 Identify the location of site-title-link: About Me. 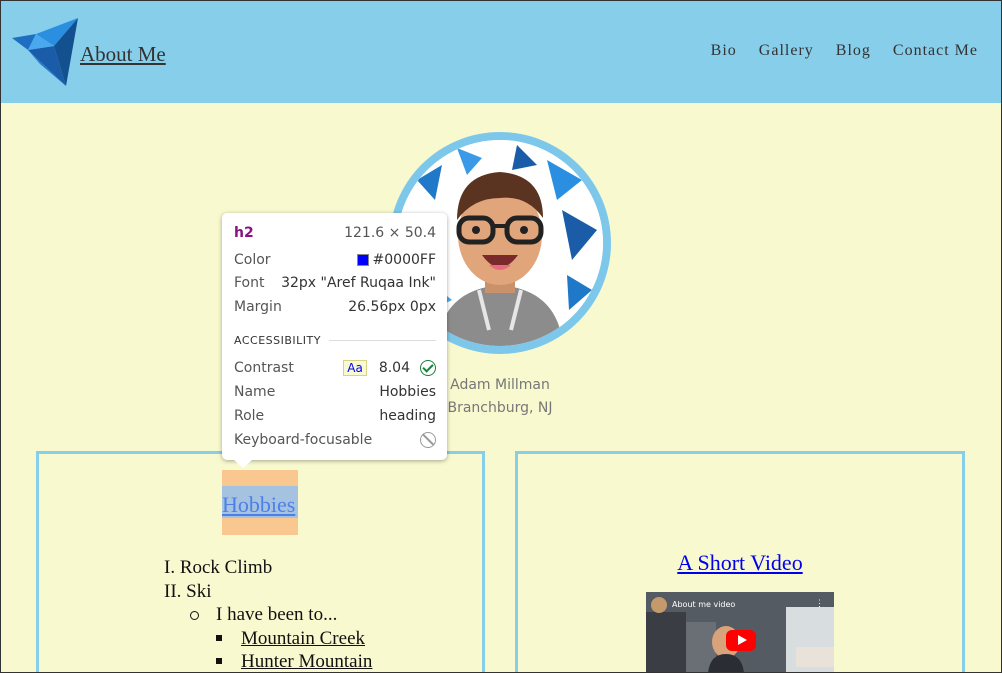
(123, 54).